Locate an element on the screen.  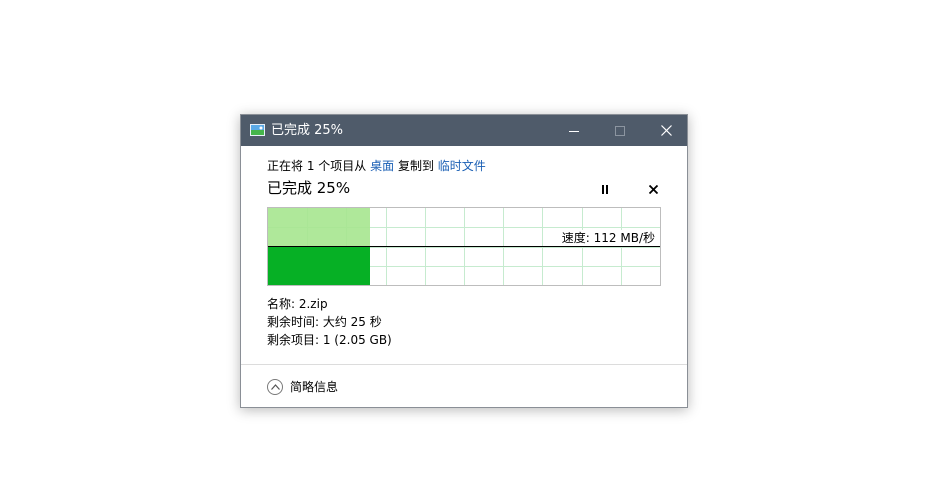
pause-button is located at coordinates (605, 189).